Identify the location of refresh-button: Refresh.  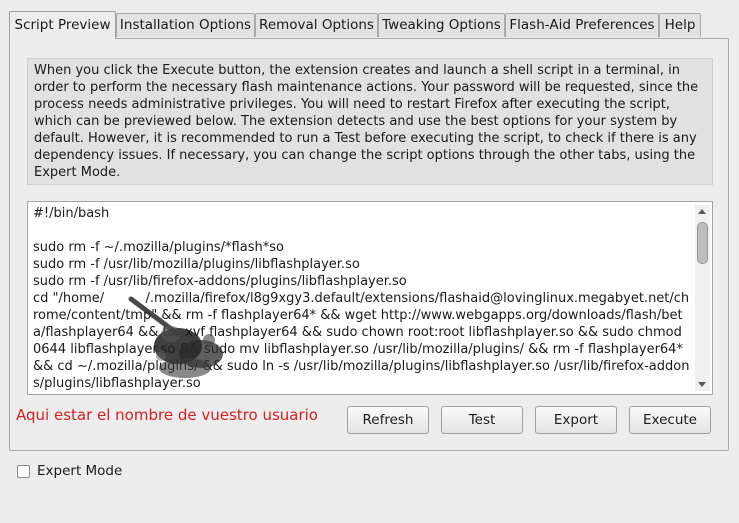
(388, 420).